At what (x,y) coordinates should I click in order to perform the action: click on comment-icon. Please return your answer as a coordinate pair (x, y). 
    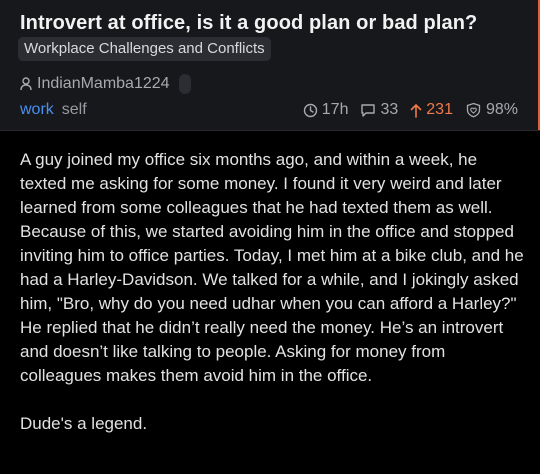
    Looking at the image, I should click on (368, 110).